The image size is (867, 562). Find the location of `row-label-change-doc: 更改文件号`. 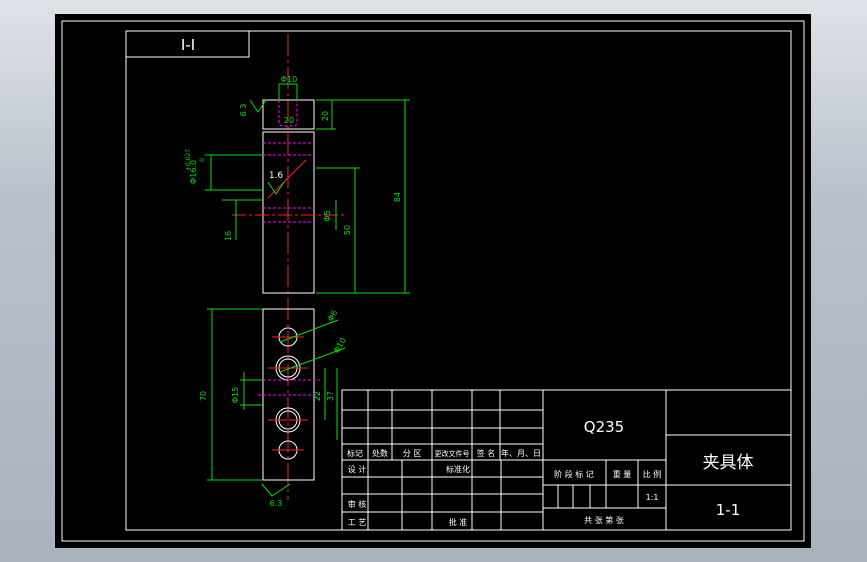

row-label-change-doc: 更改文件号 is located at coordinates (452, 453).